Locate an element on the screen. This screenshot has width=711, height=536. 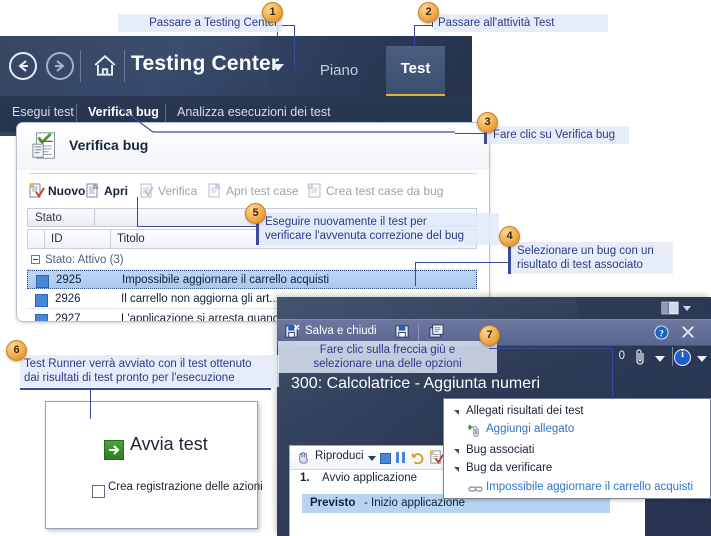
callout-leader-6v is located at coordinates (90, 404).